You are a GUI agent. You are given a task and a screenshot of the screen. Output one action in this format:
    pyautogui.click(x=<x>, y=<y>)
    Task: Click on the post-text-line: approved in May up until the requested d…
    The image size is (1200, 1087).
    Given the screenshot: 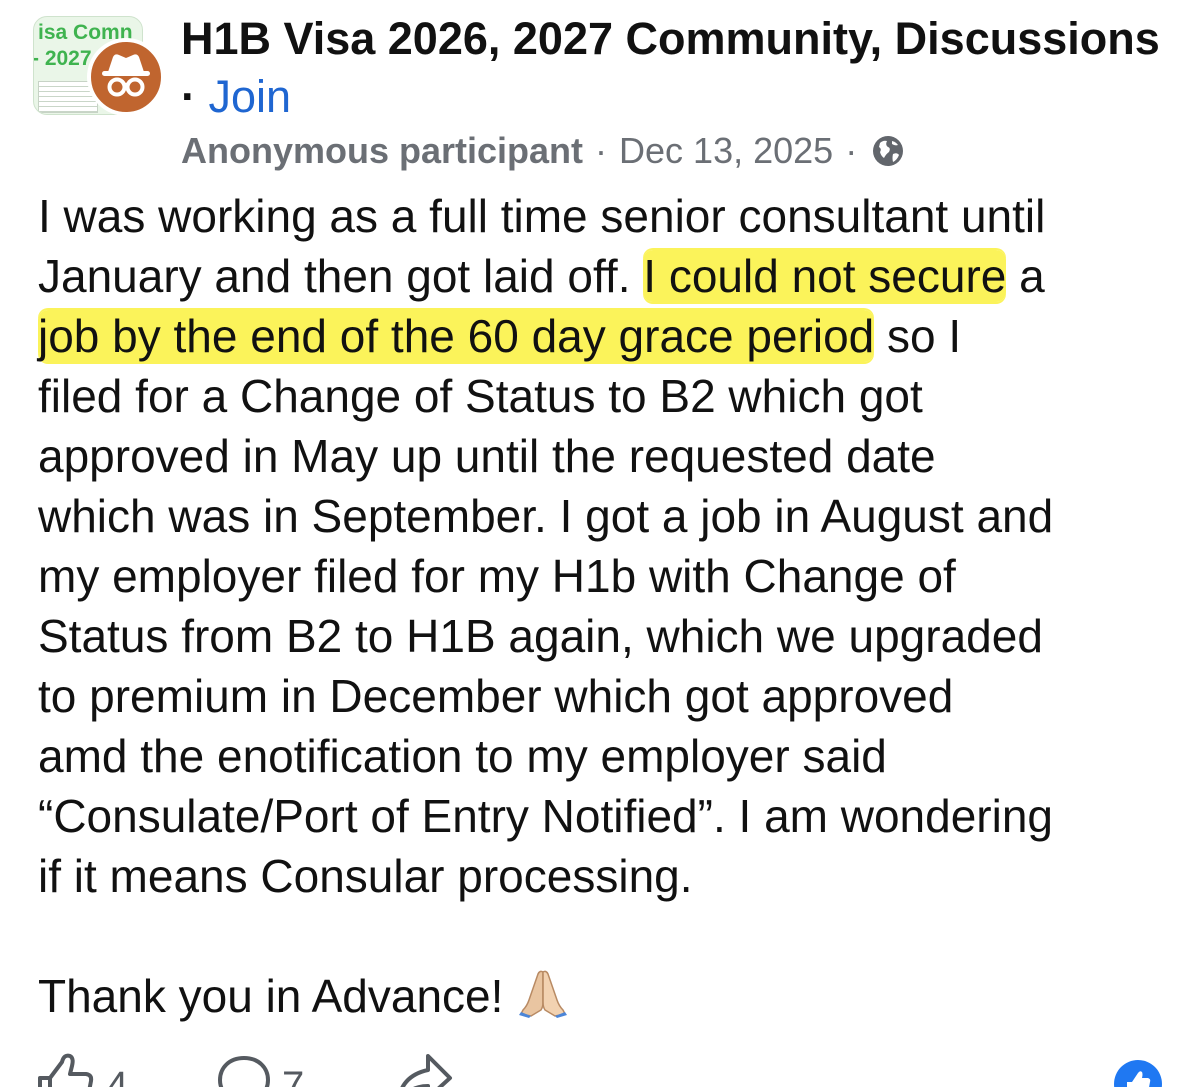 What is the action you would take?
    pyautogui.click(x=613, y=456)
    